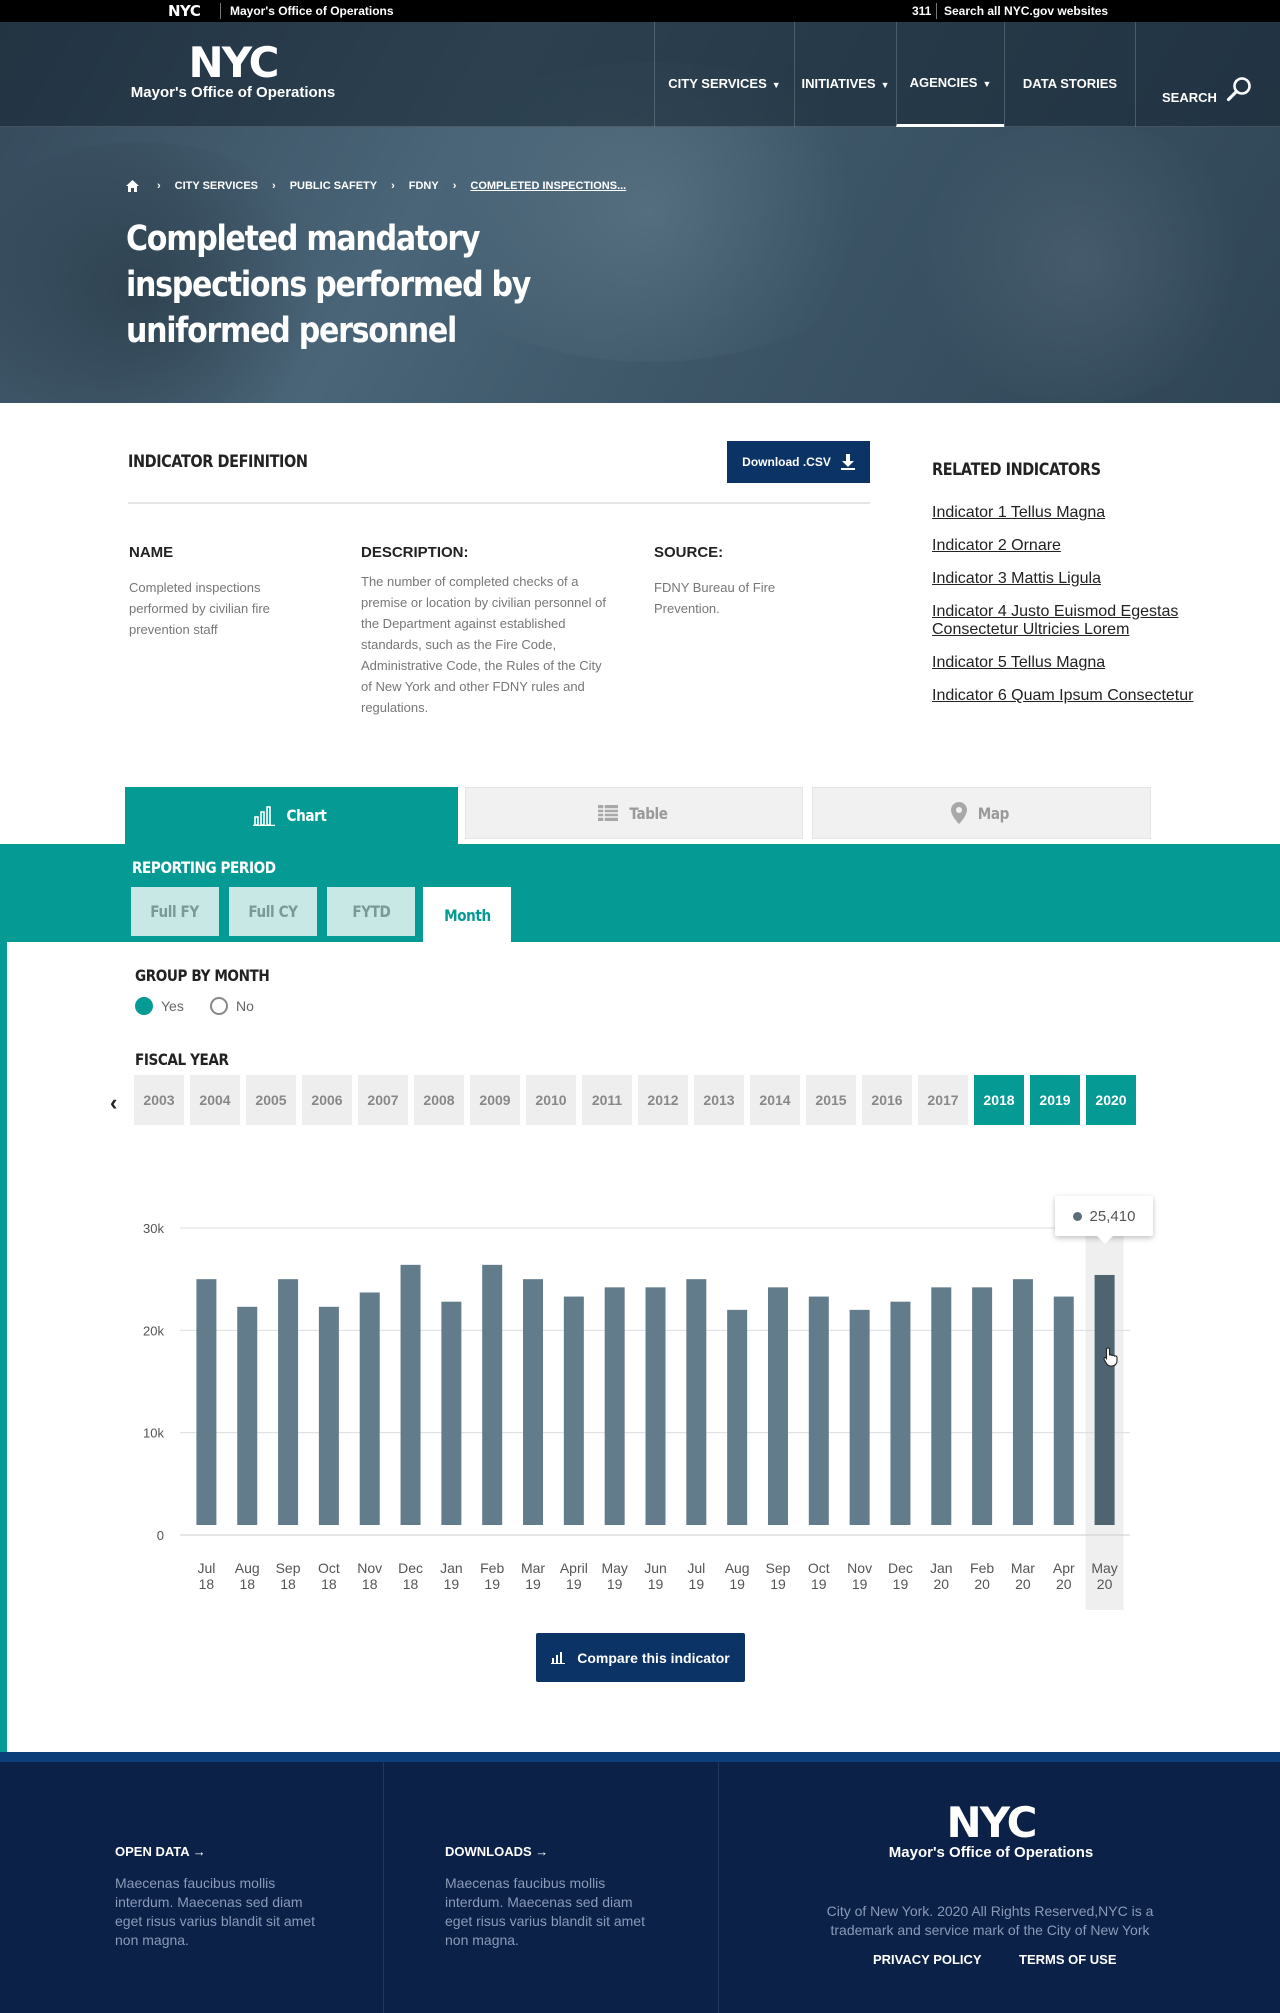 The image size is (1280, 2013). Describe the element at coordinates (202, 975) in the screenshot. I see `group-by-month-heading: GROUP BY MONTH` at that location.